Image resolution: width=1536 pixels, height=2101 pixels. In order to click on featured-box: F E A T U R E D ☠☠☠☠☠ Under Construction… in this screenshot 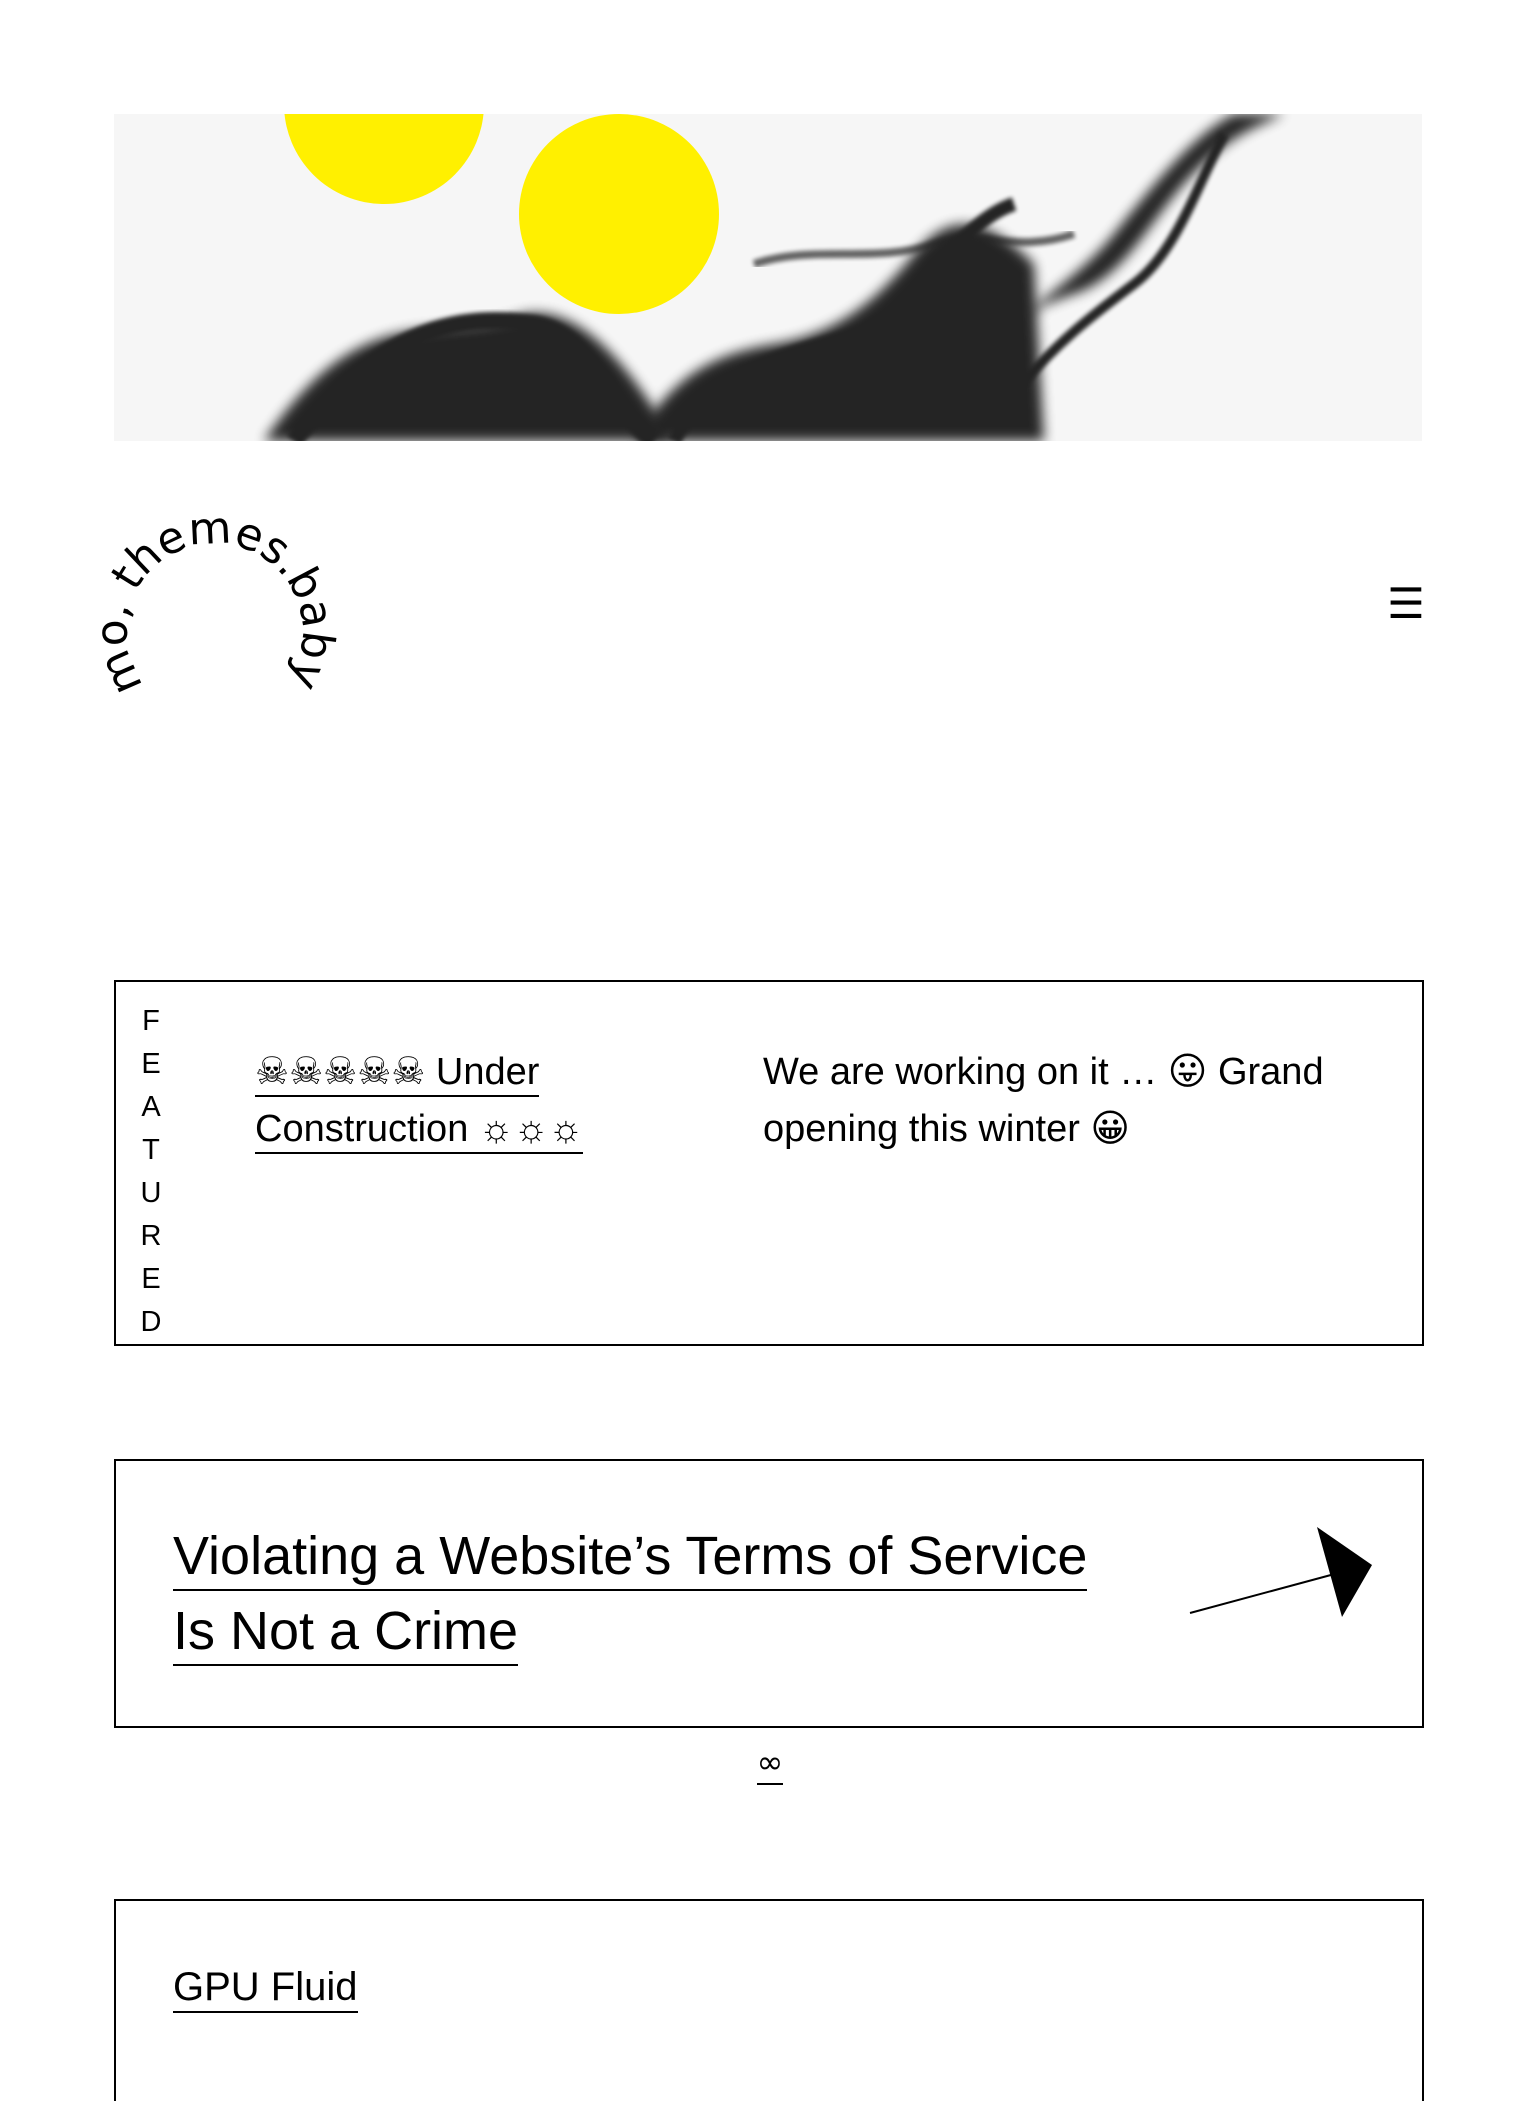, I will do `click(769, 1163)`.